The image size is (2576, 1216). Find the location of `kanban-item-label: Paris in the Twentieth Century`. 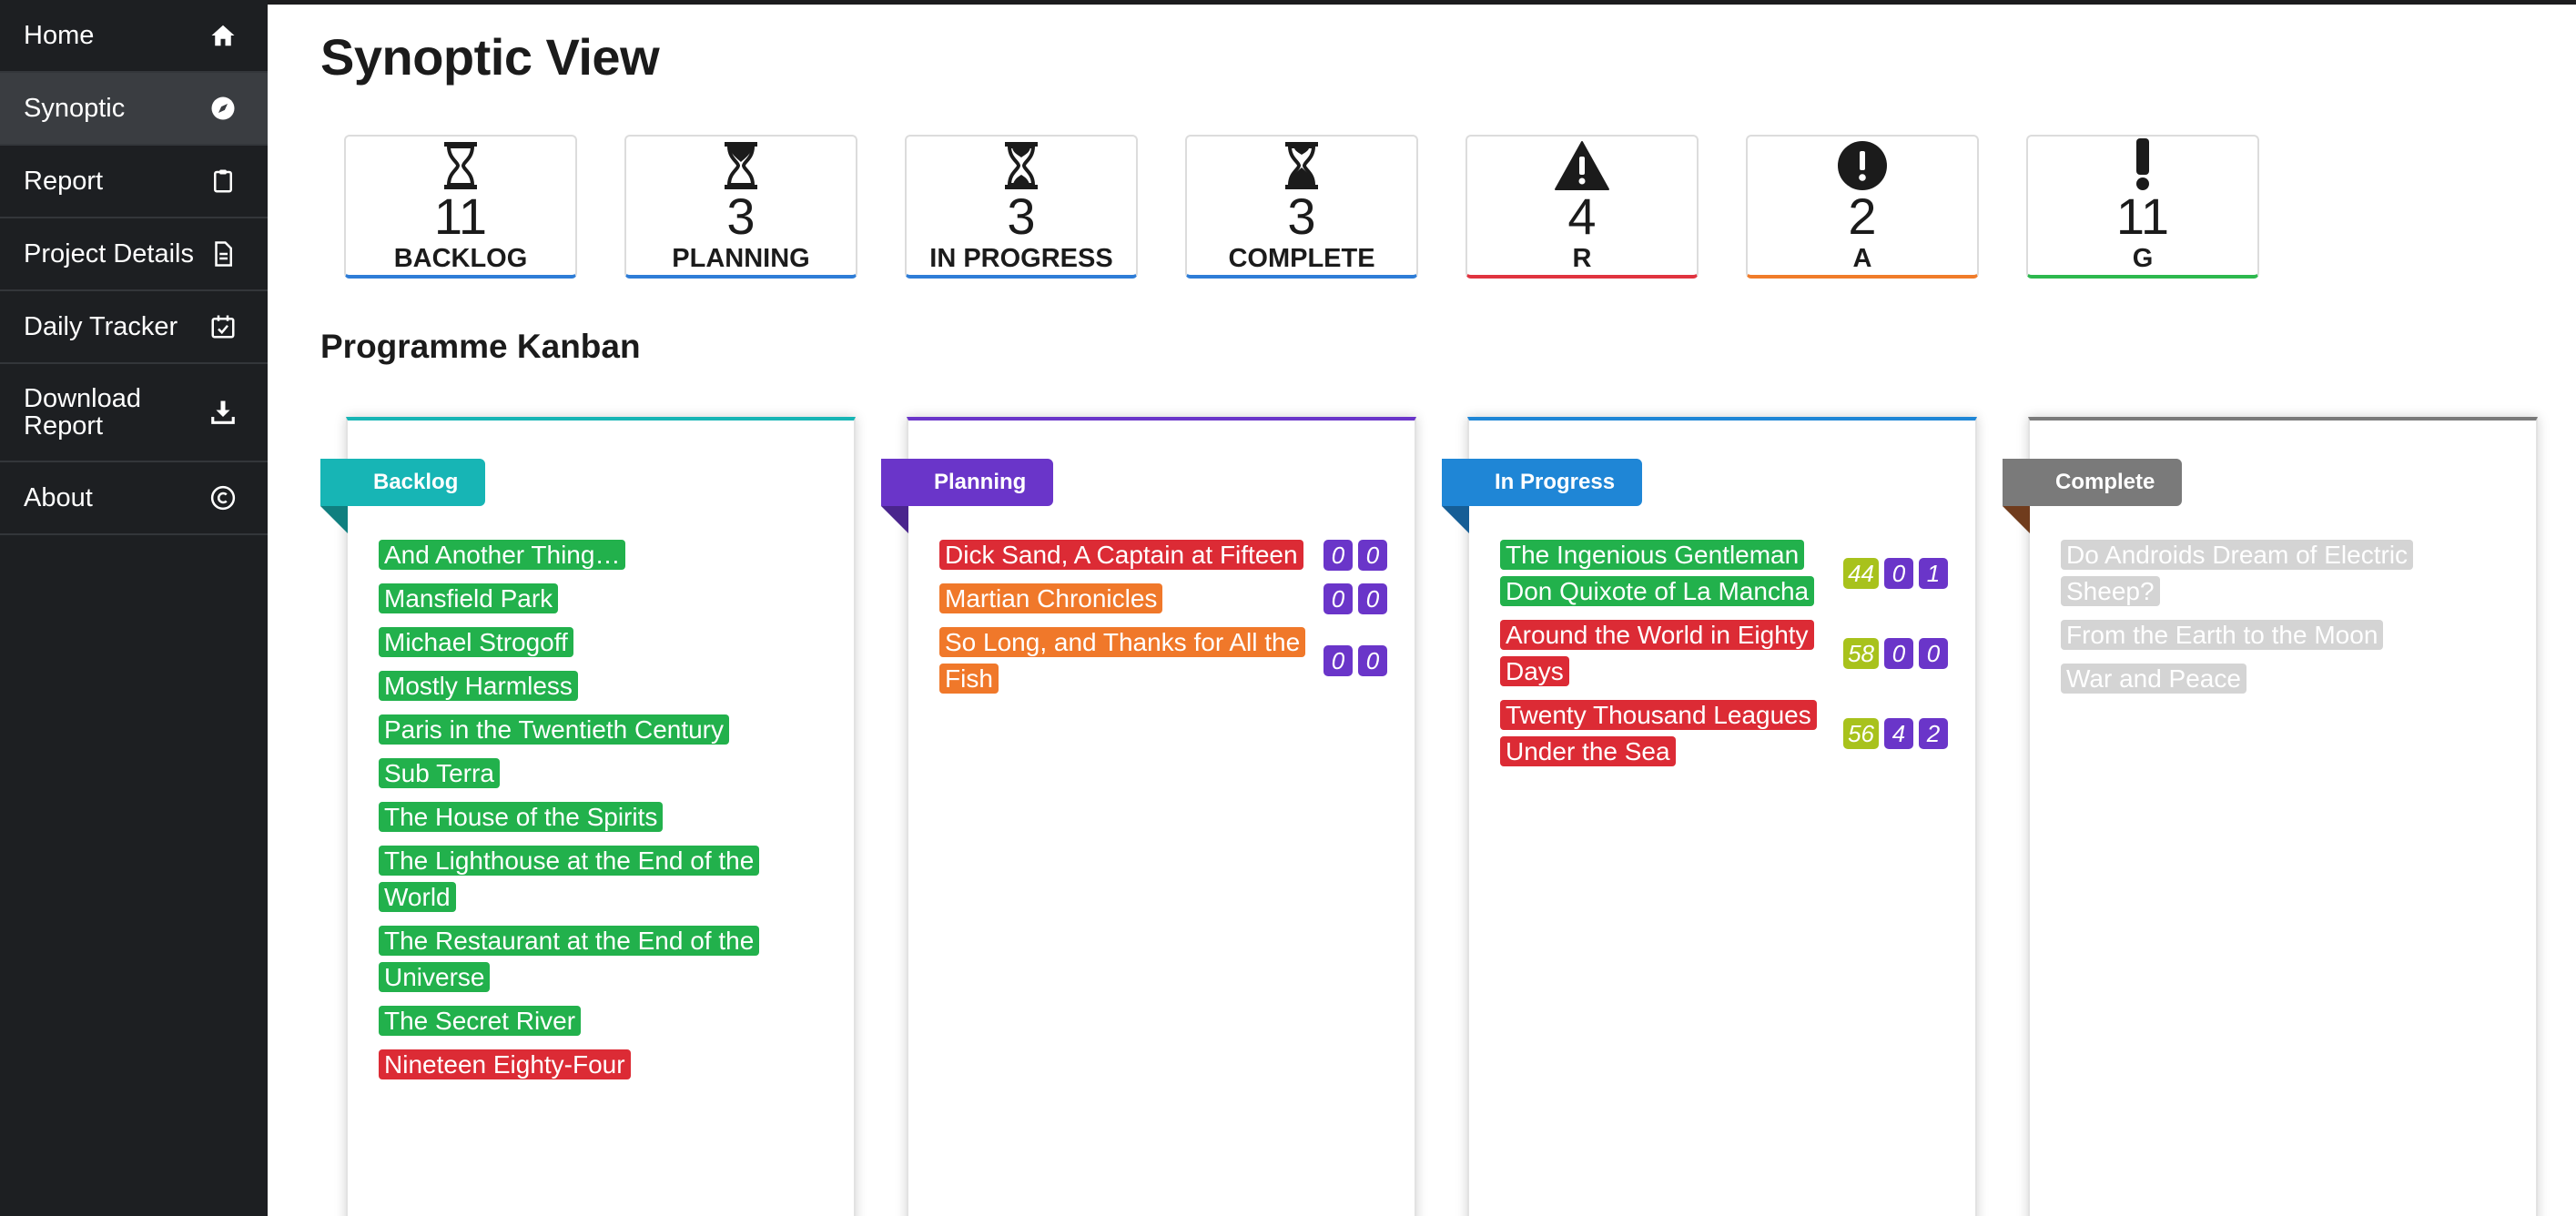

kanban-item-label: Paris in the Twentieth Century is located at coordinates (554, 729).